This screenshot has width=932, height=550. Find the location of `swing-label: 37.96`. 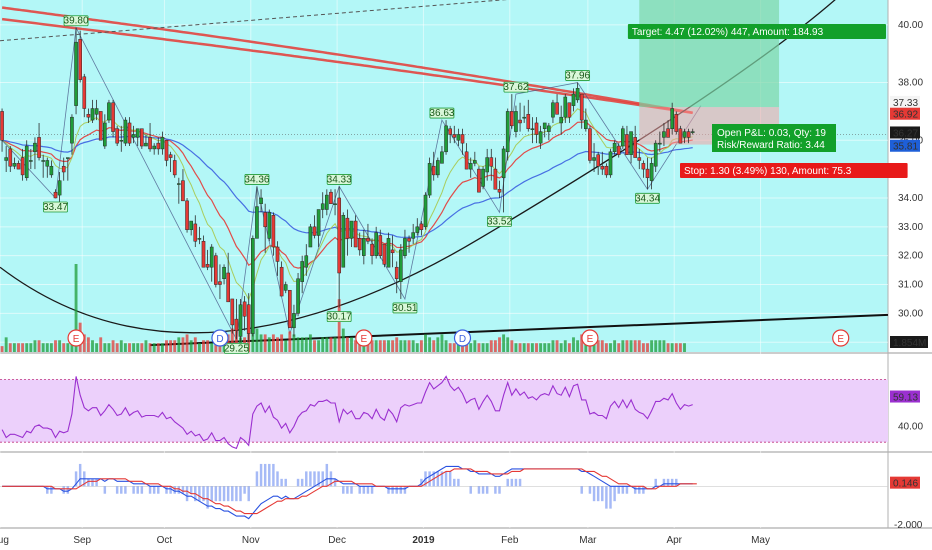

swing-label: 37.96 is located at coordinates (578, 76).